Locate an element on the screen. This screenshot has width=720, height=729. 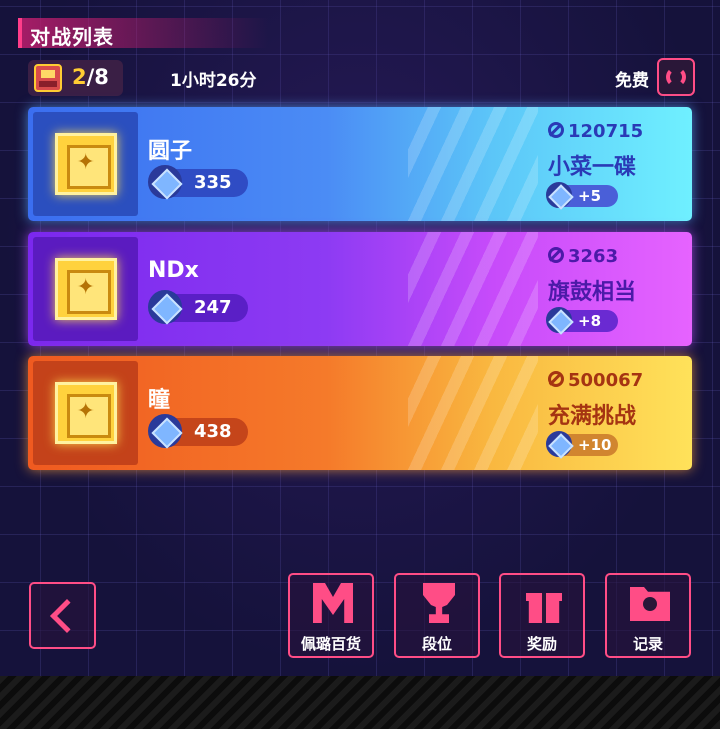
player-name: 圆子 is located at coordinates (170, 151).